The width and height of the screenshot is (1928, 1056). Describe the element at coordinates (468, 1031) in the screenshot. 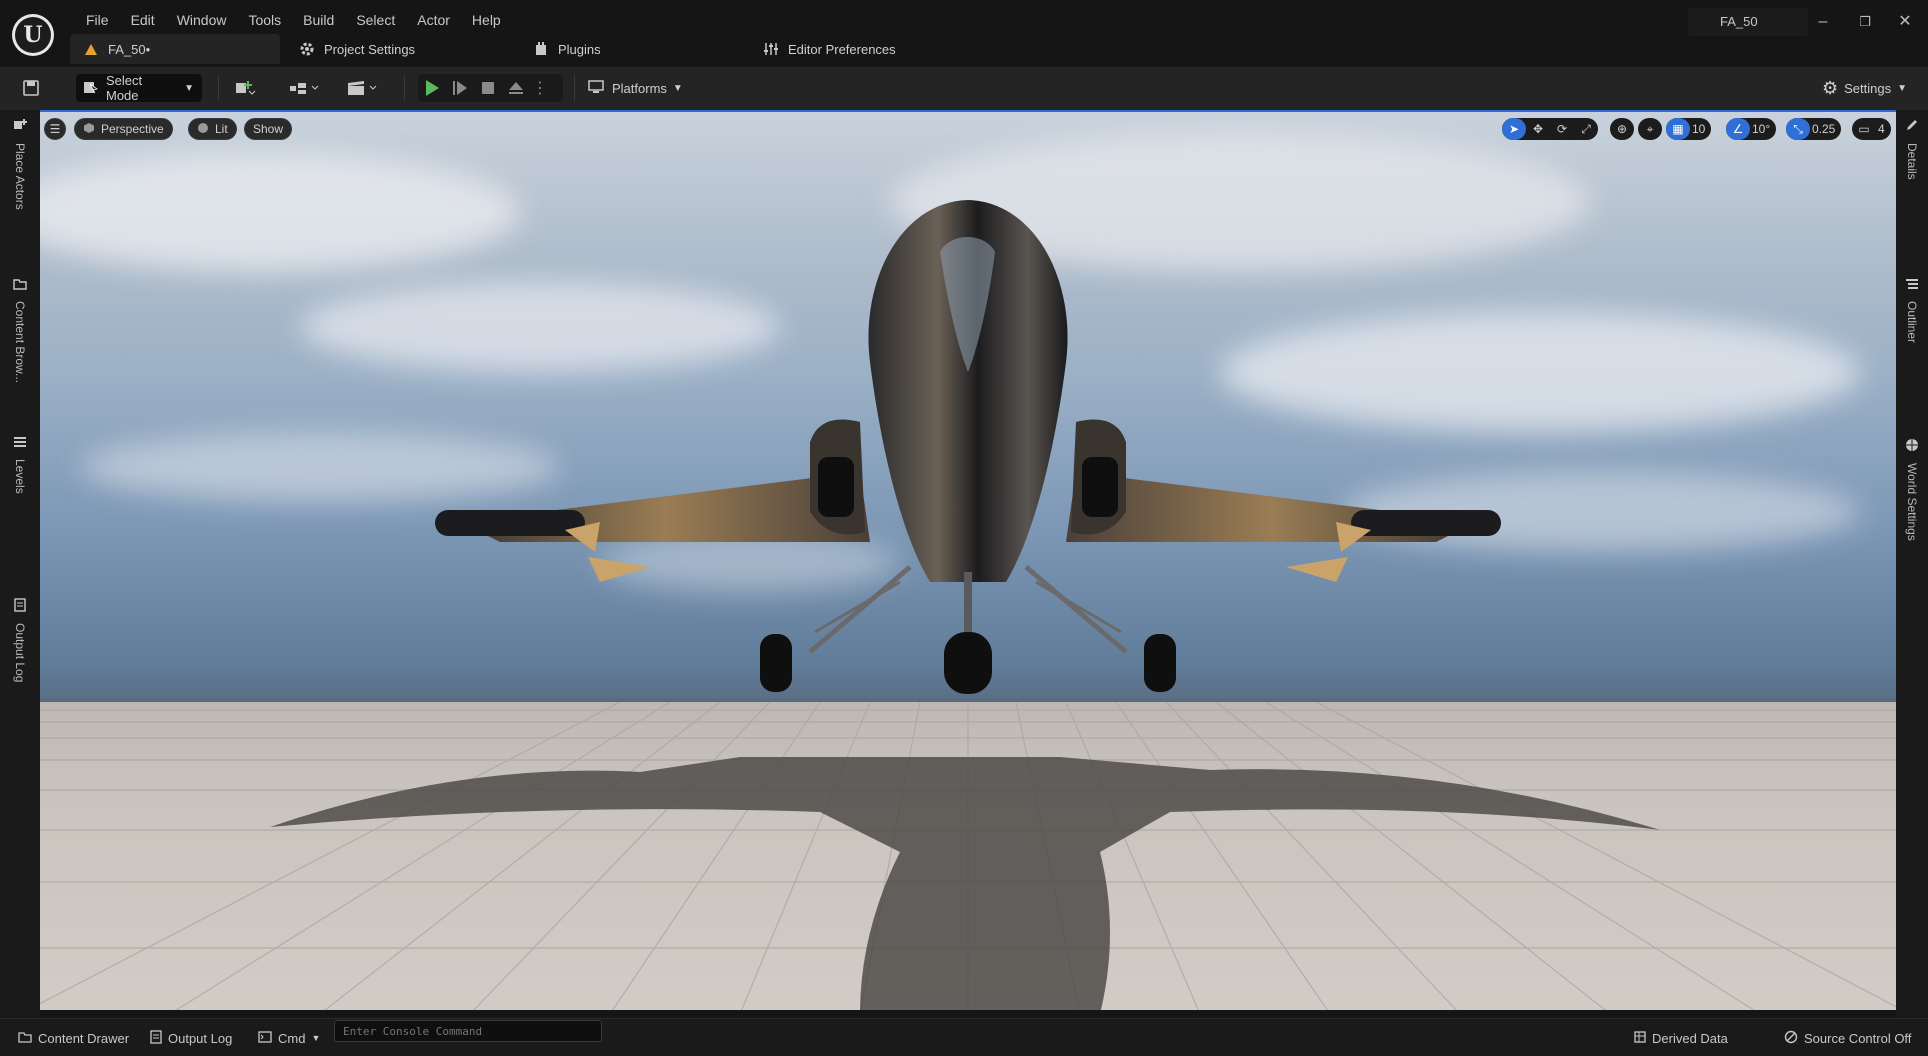

I see `console-command-input` at that location.